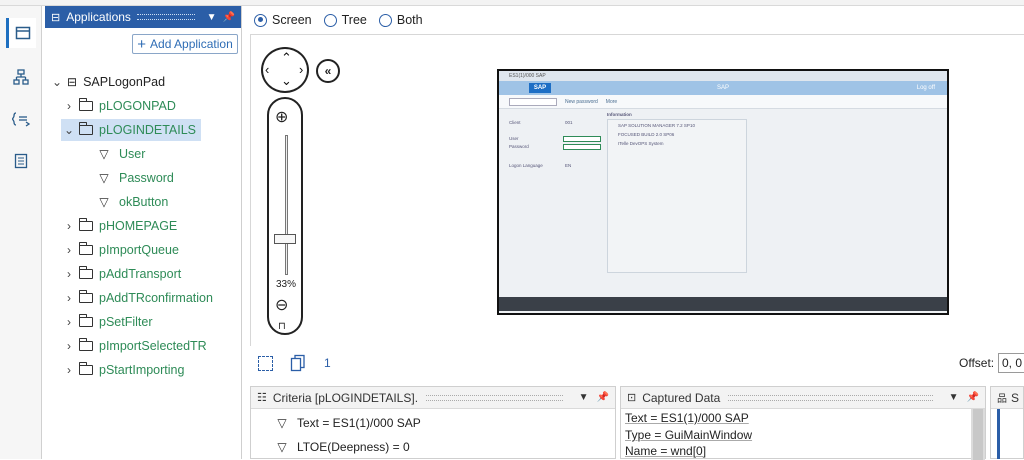 This screenshot has width=1024, height=460. I want to click on radio-label: Screen, so click(292, 20).